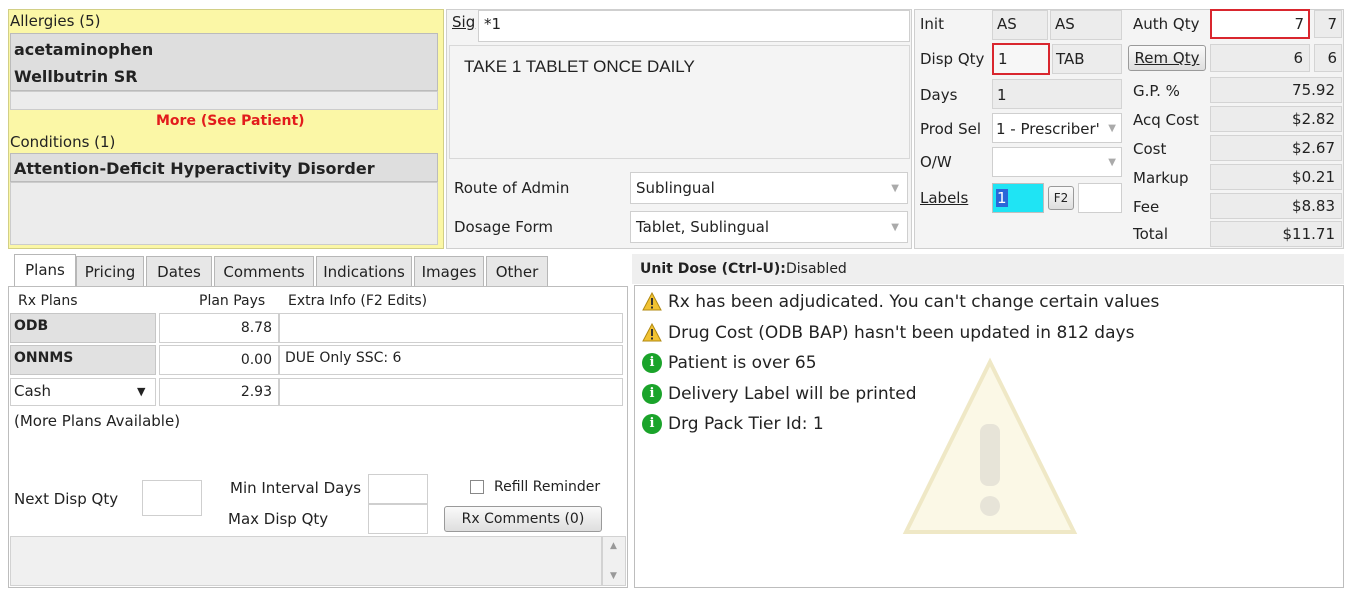 This screenshot has width=1350, height=593. Describe the element at coordinates (1048, 129) in the screenshot. I see `prod-sel-value: 1 - Prescriber'` at that location.